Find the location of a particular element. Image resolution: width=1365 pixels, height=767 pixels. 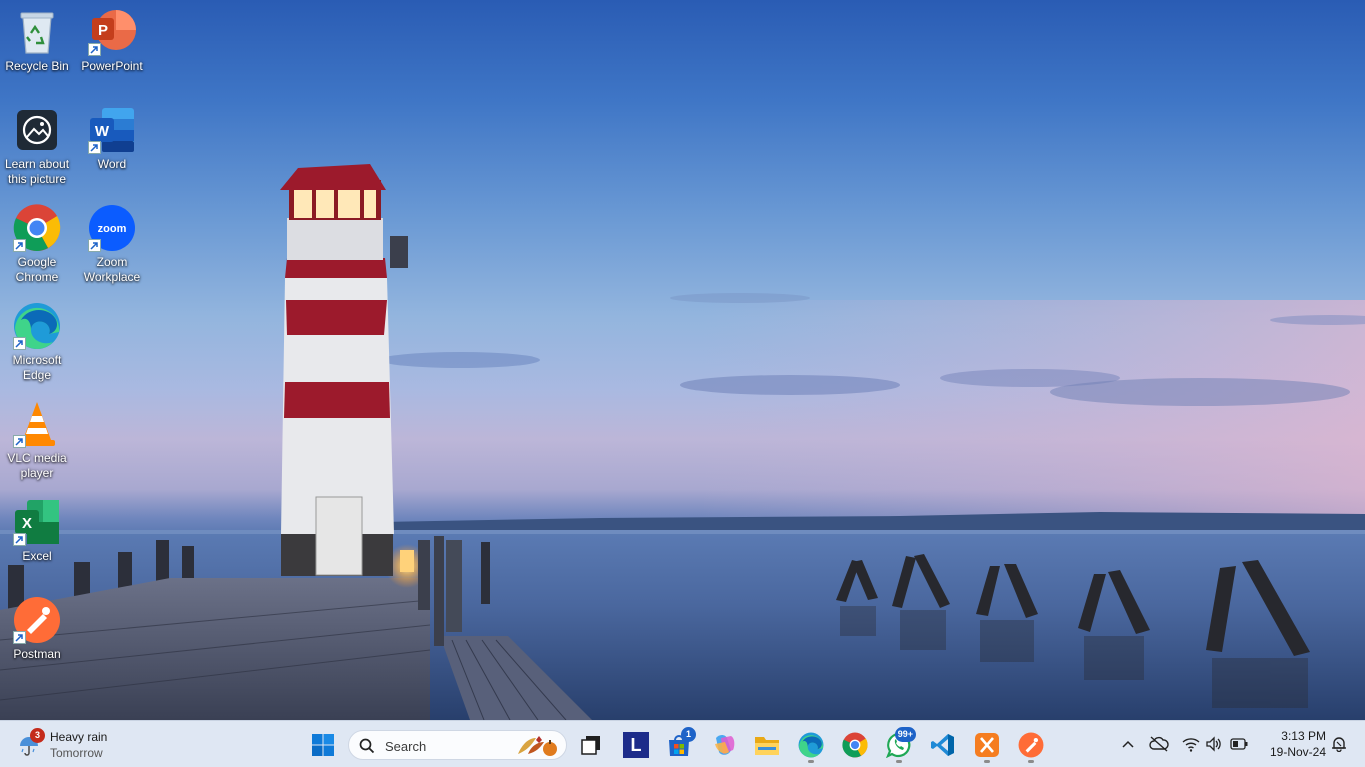

start-button is located at coordinates (323, 745).